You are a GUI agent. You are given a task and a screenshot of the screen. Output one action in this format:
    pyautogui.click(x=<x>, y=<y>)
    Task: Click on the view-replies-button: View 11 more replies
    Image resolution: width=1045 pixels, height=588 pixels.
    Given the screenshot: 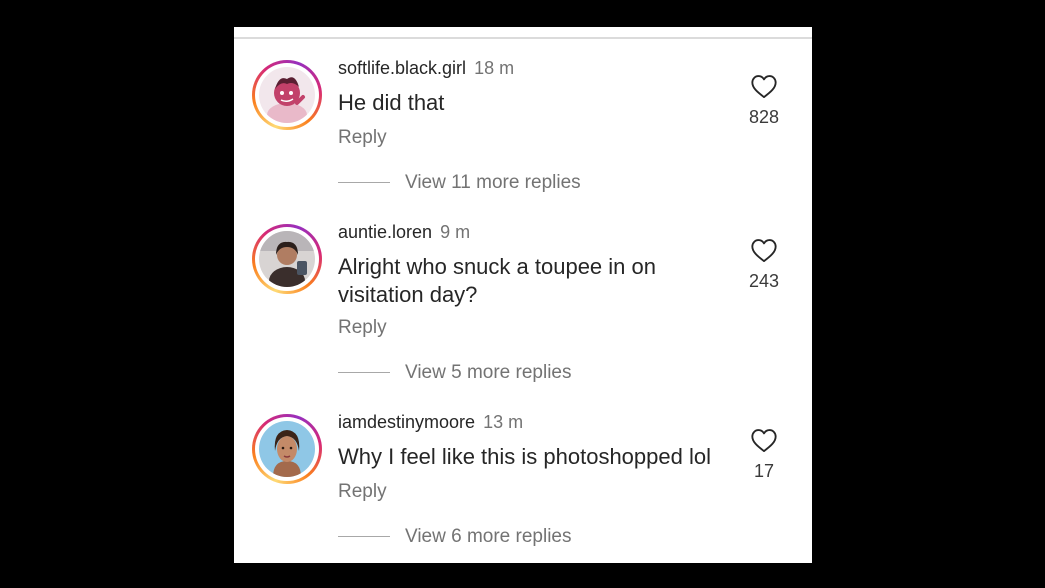 What is the action you would take?
    pyautogui.click(x=493, y=183)
    